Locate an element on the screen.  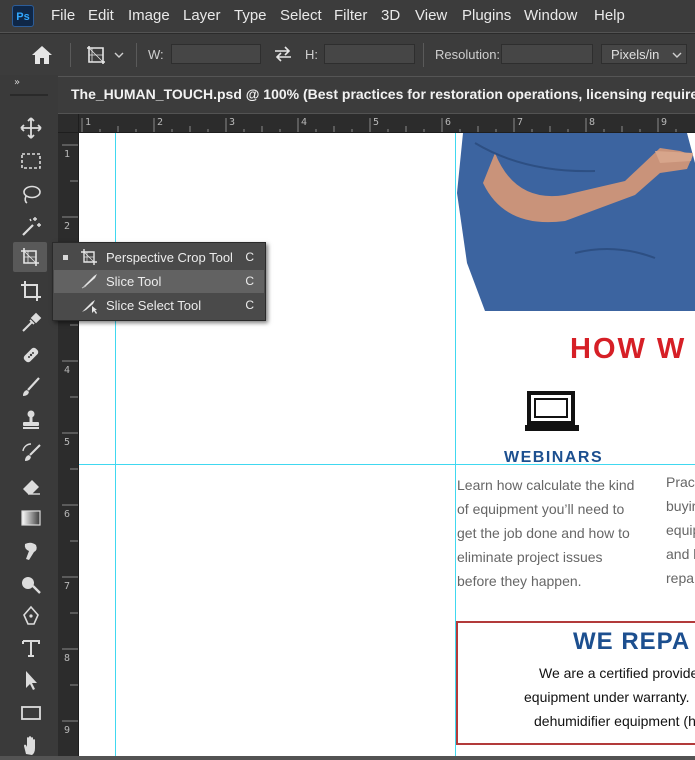
crop-tool is located at coordinates (31, 291).